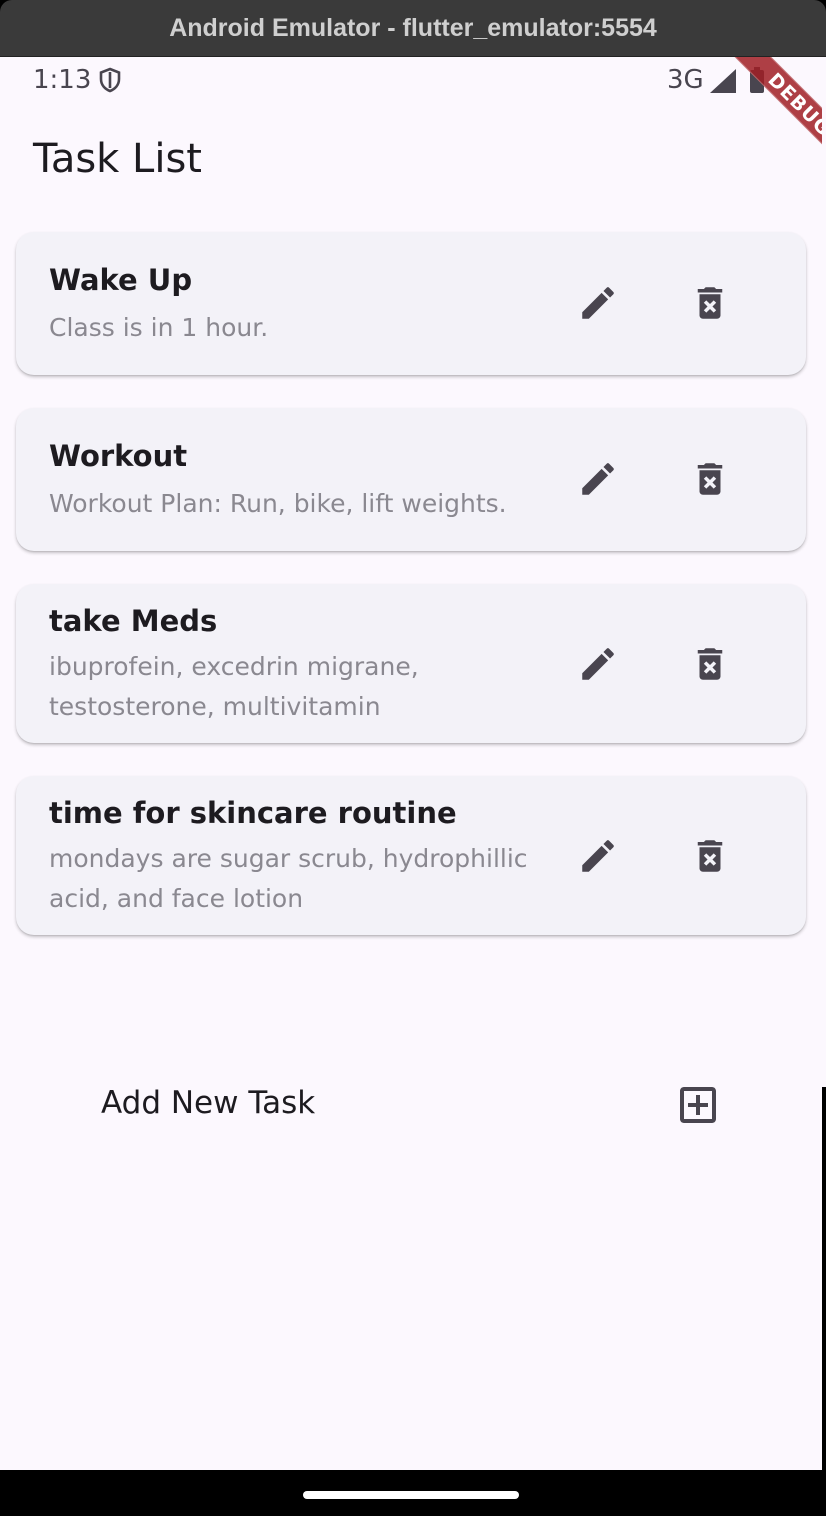 This screenshot has height=1516, width=826. What do you see at coordinates (685, 80) in the screenshot?
I see `network-type: 3G` at bounding box center [685, 80].